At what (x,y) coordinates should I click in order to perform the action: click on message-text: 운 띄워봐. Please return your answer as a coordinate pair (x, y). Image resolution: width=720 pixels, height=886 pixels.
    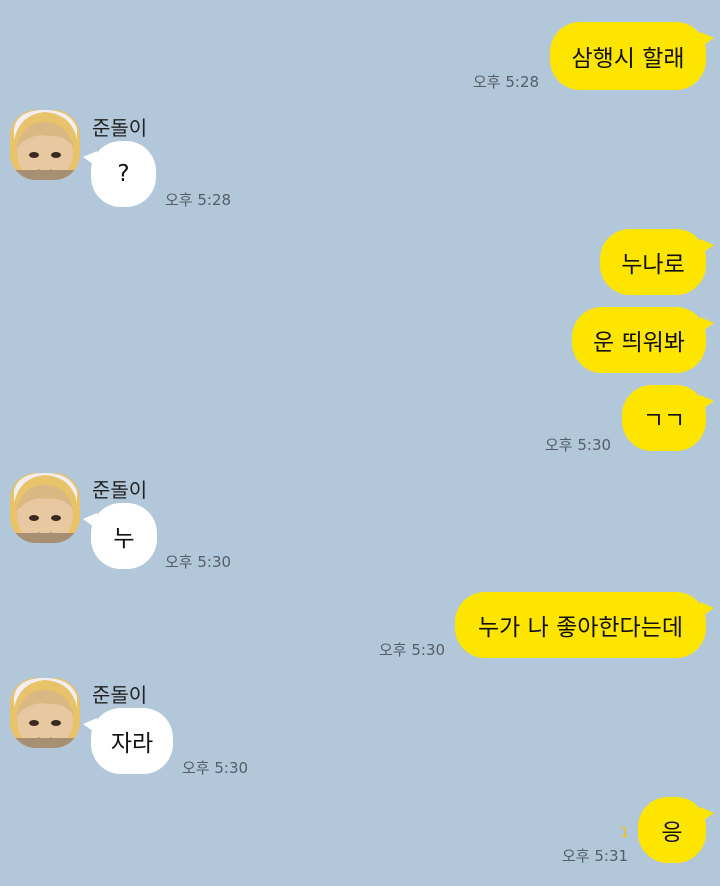
    Looking at the image, I should click on (639, 343).